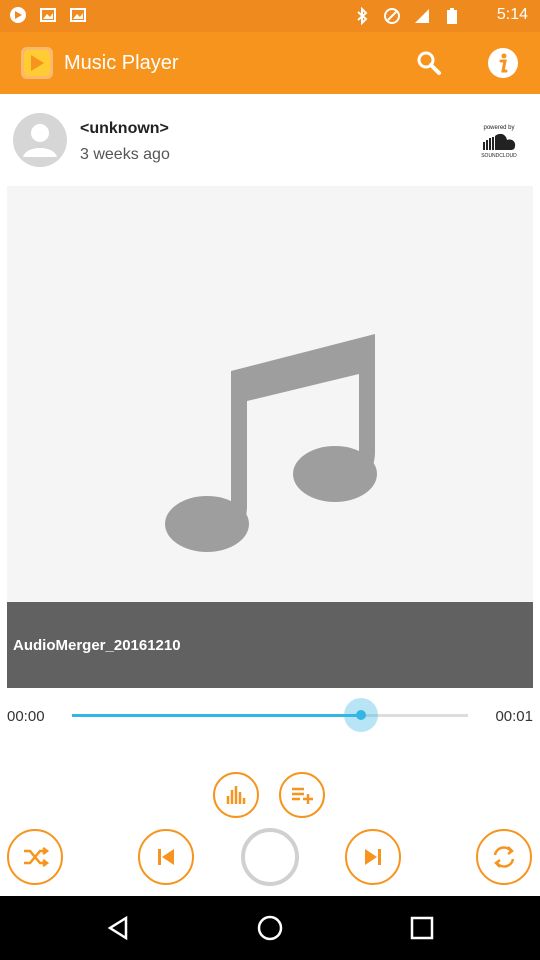  What do you see at coordinates (452, 16) in the screenshot?
I see `battery-icon` at bounding box center [452, 16].